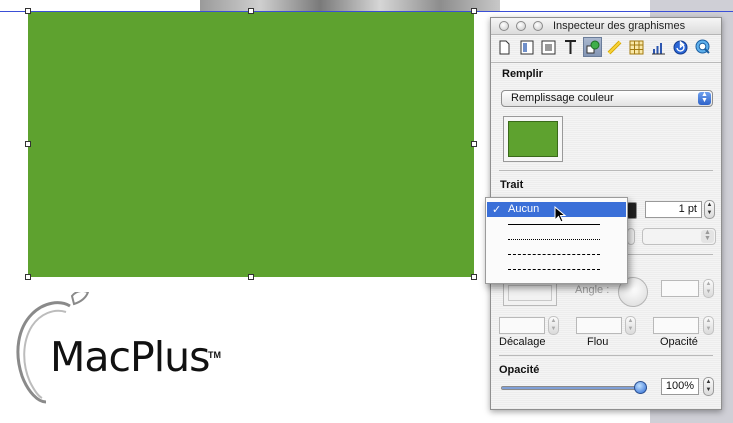  I want to click on tool-text, so click(570, 47).